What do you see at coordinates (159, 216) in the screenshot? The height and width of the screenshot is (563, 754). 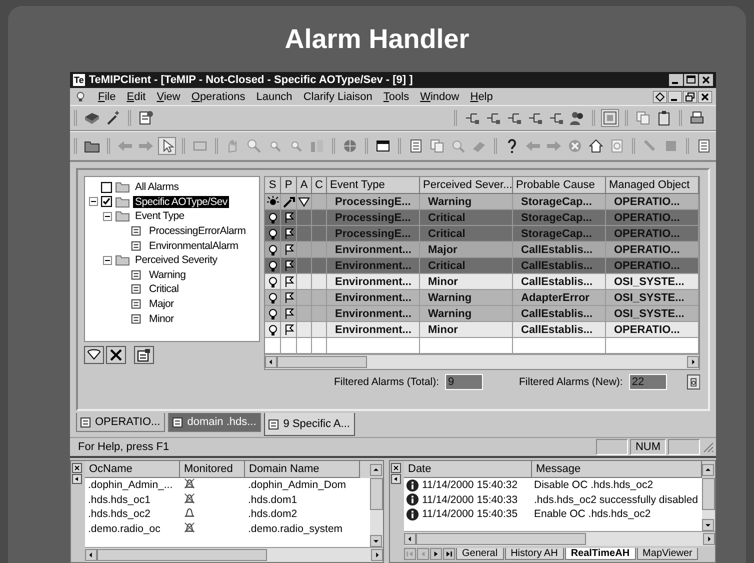 I see `tree-item: Event Type` at bounding box center [159, 216].